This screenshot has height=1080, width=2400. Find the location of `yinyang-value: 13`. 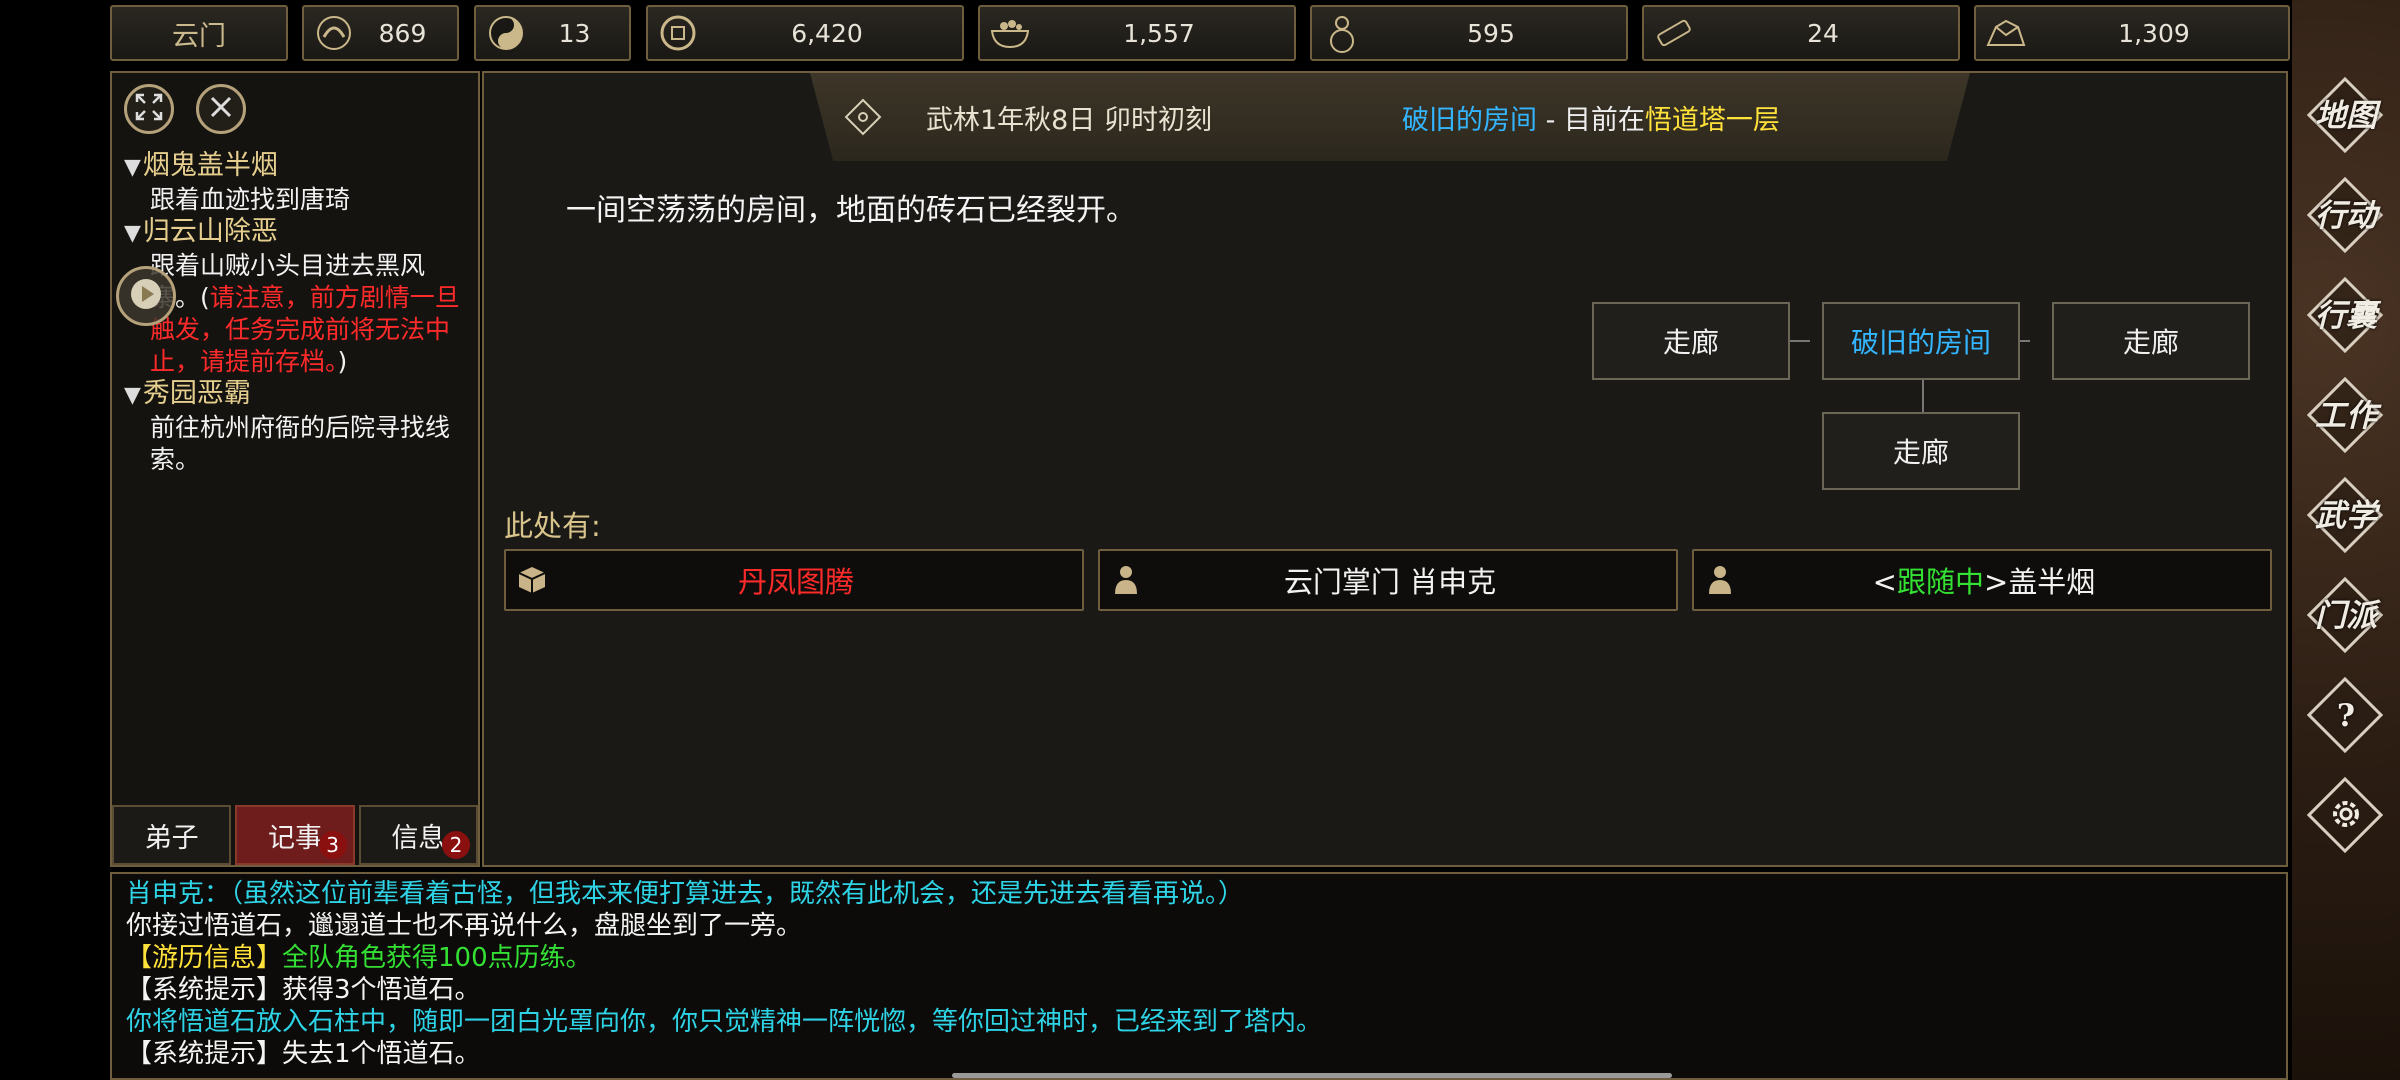

yinyang-value: 13 is located at coordinates (574, 33).